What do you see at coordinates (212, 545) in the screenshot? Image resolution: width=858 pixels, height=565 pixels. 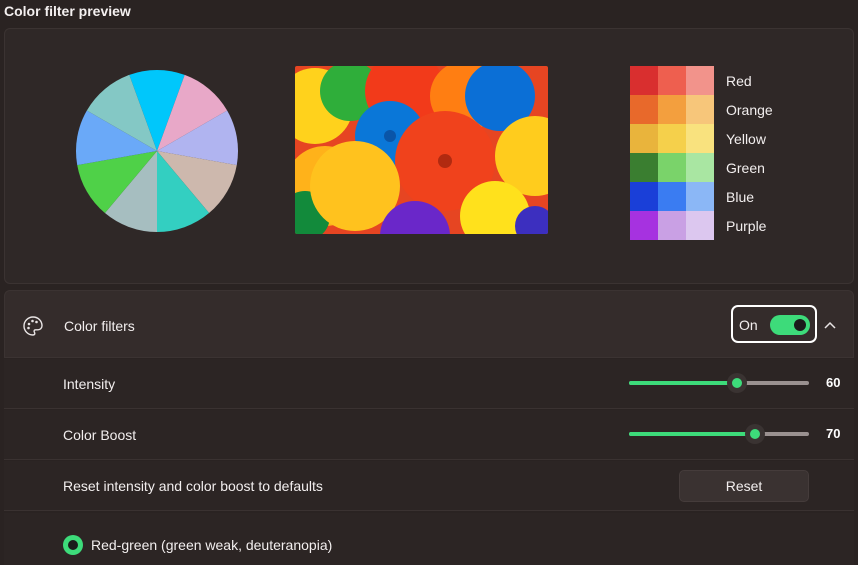 I see `deuteranopia-label: Red-green (green weak, deuteranopia)` at bounding box center [212, 545].